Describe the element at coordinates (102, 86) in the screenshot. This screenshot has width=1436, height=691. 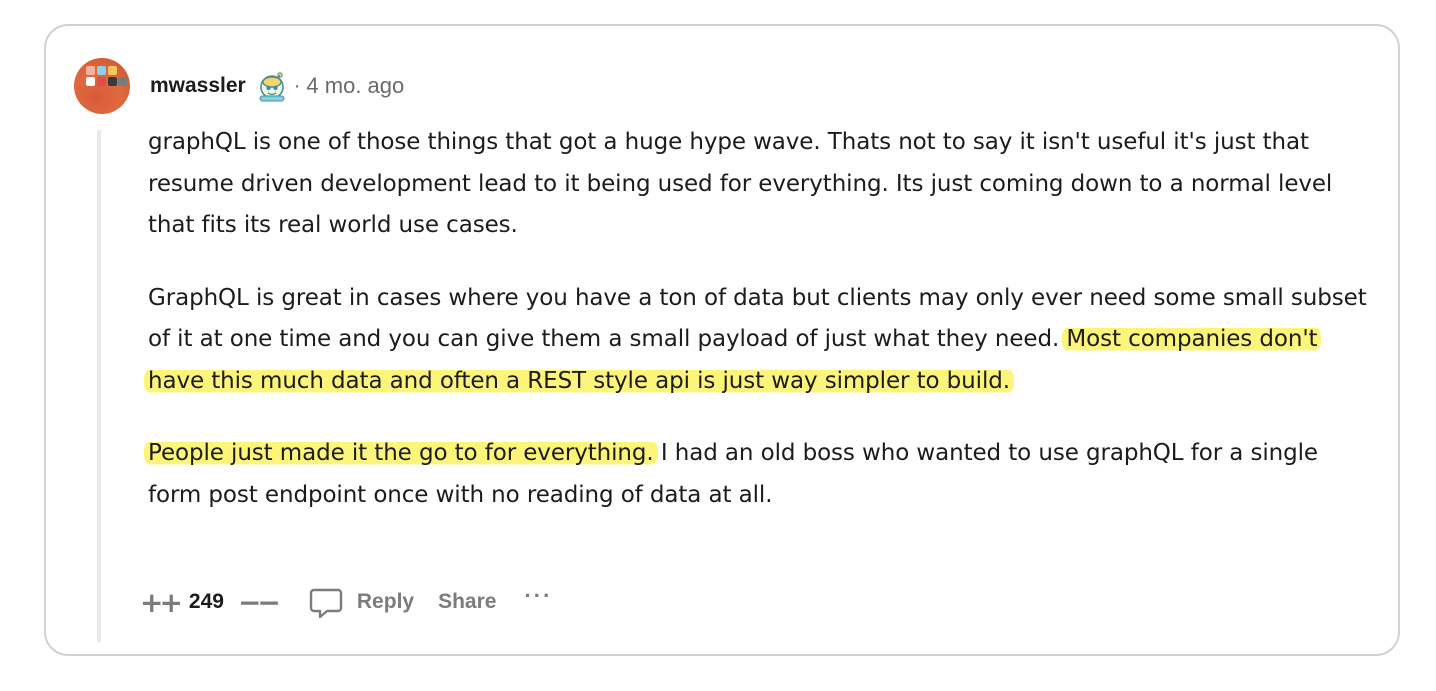
I see `user-avatar` at that location.